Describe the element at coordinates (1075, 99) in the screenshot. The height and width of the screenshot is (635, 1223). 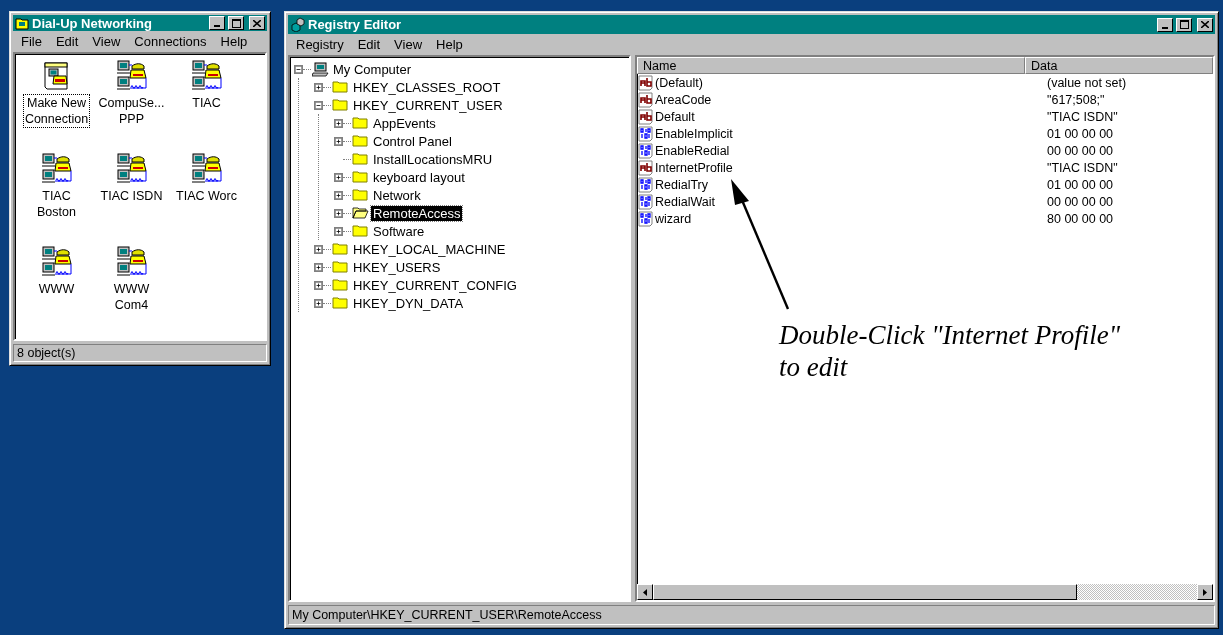
I see `value-data: "617;508;"` at that location.